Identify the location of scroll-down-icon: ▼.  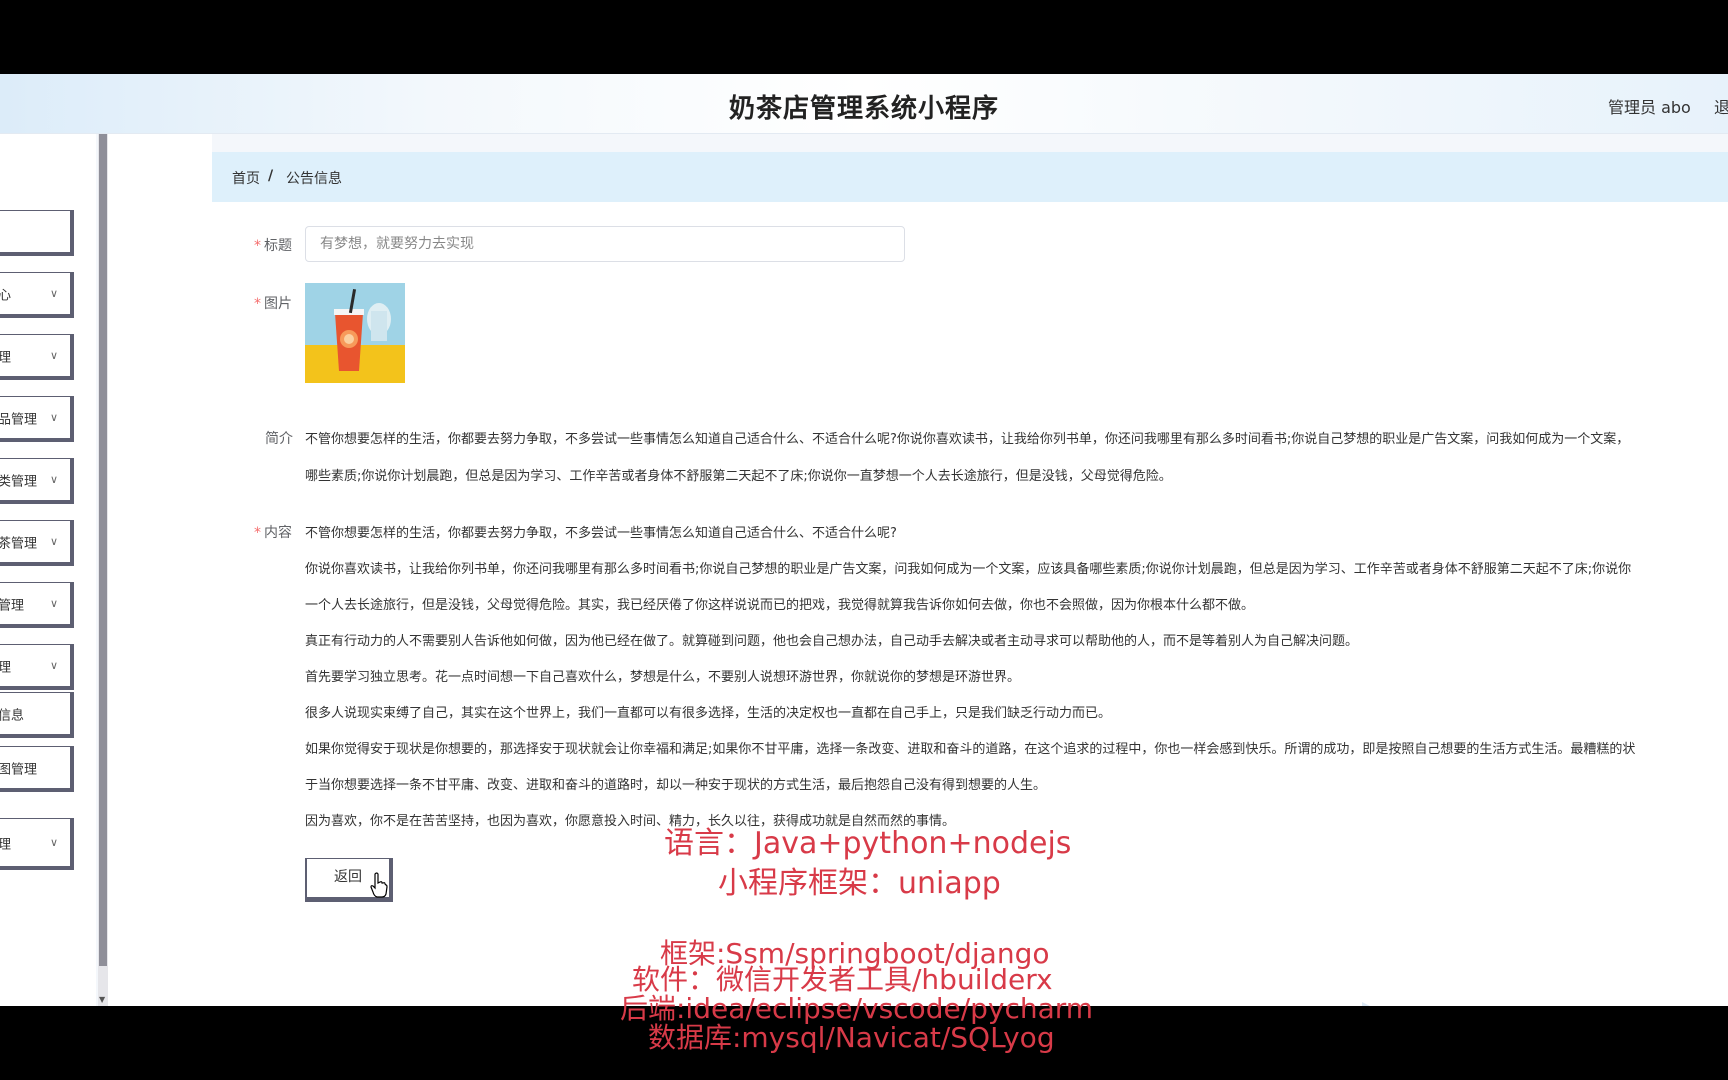
(102, 999).